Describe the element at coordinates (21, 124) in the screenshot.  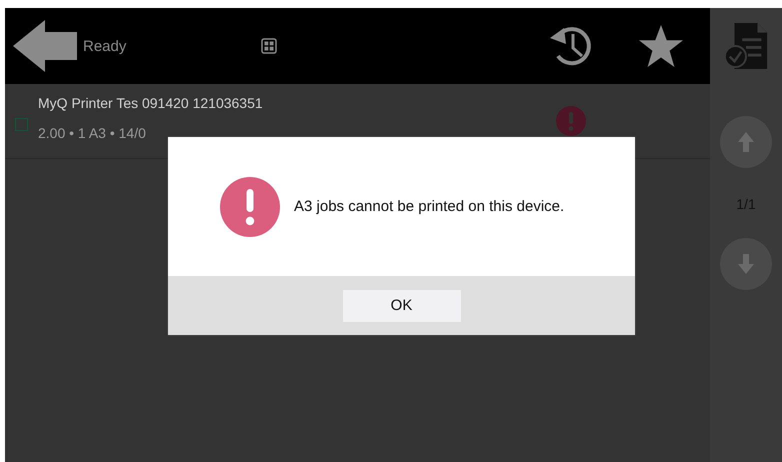
I see `job-checkbox` at that location.